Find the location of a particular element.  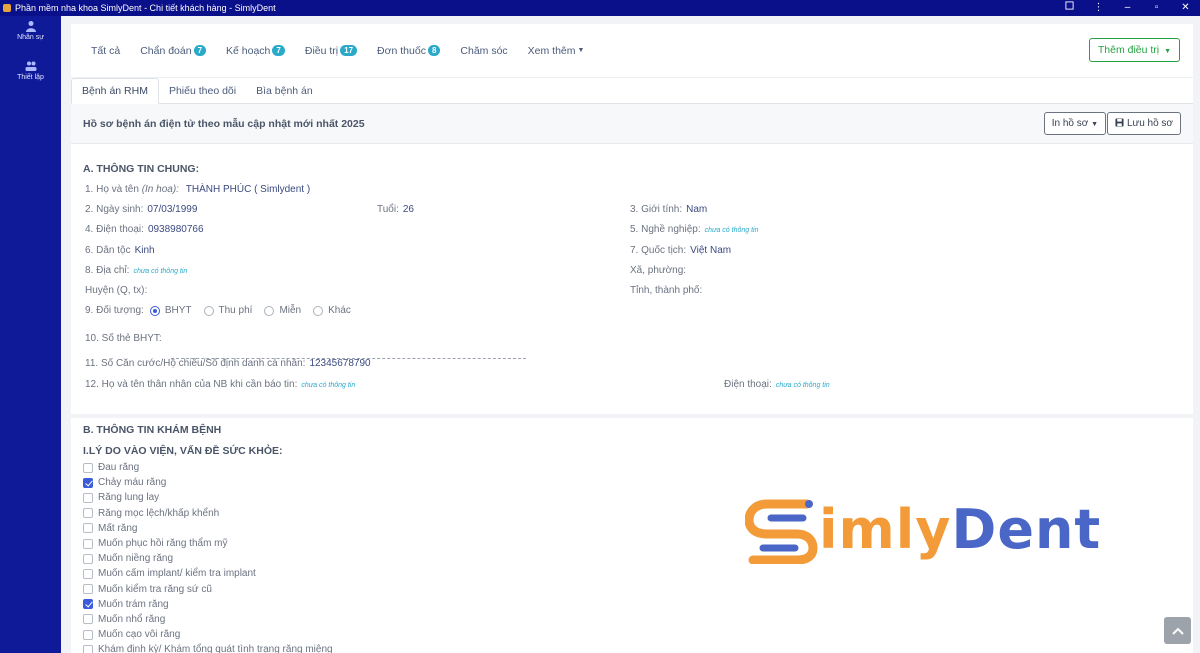

reason-checkbox-item: Muốn cạo vôi răng is located at coordinates (208, 634).